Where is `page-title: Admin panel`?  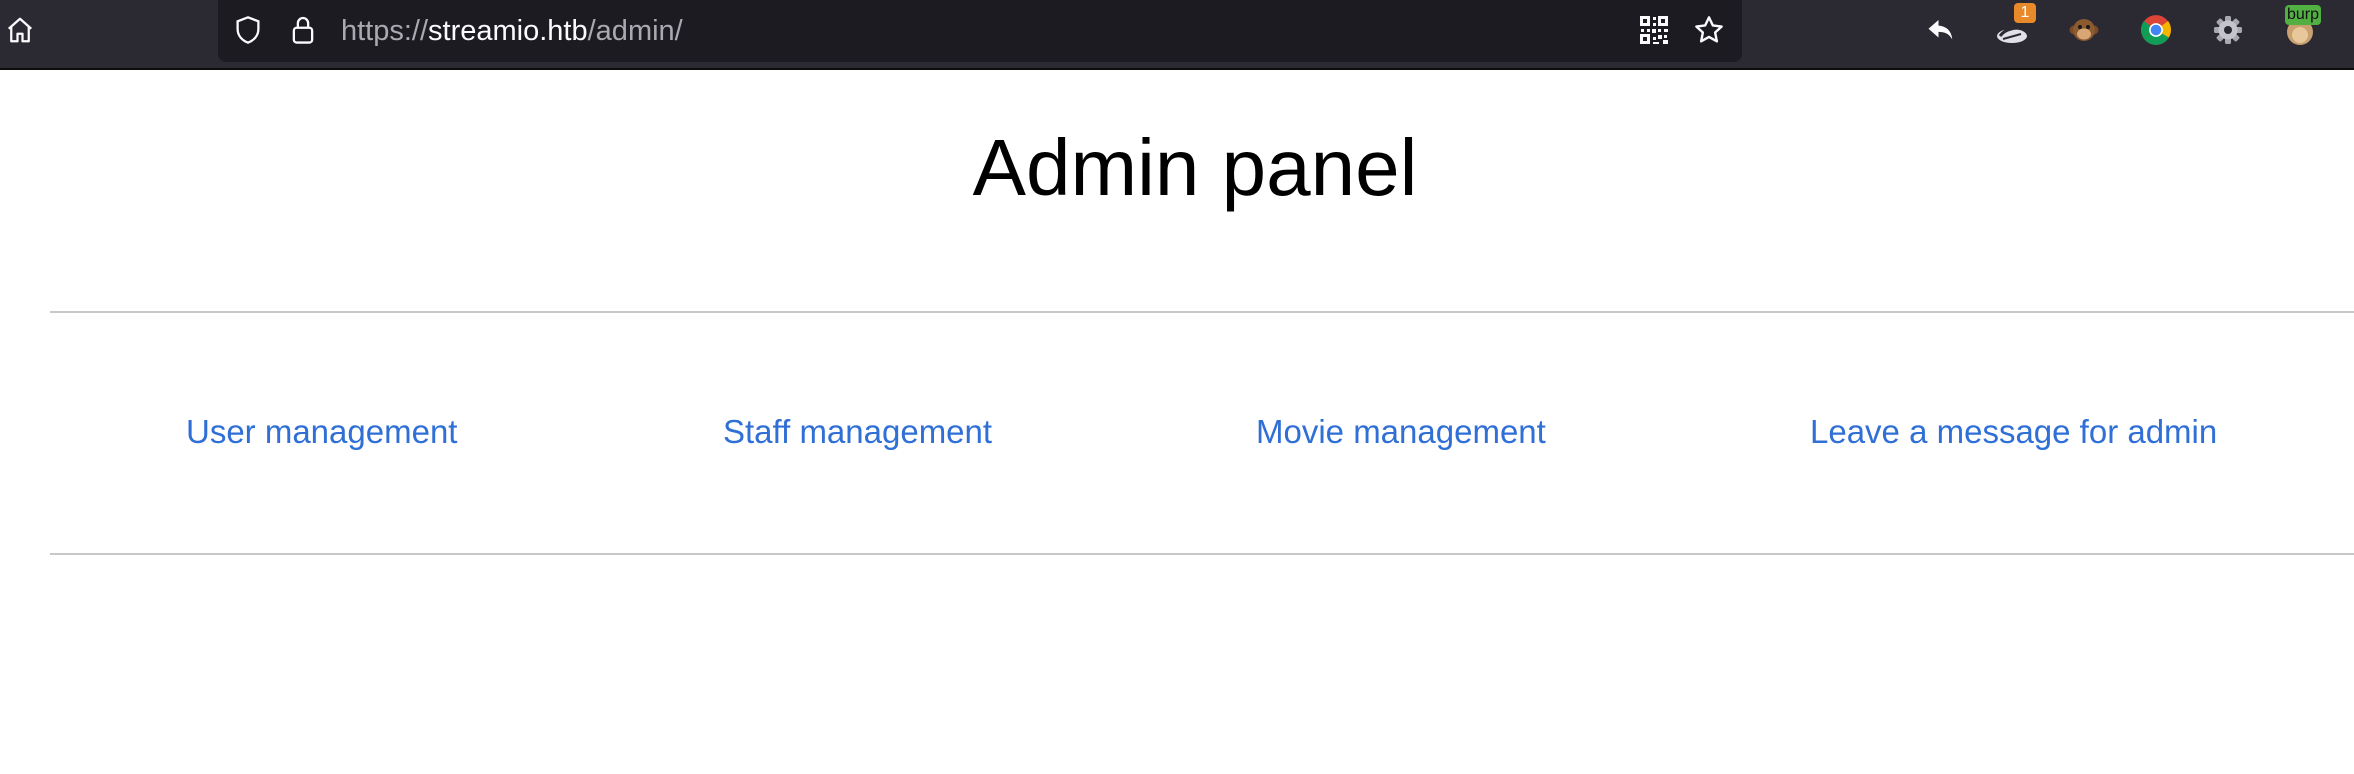
page-title: Admin panel is located at coordinates (1195, 167).